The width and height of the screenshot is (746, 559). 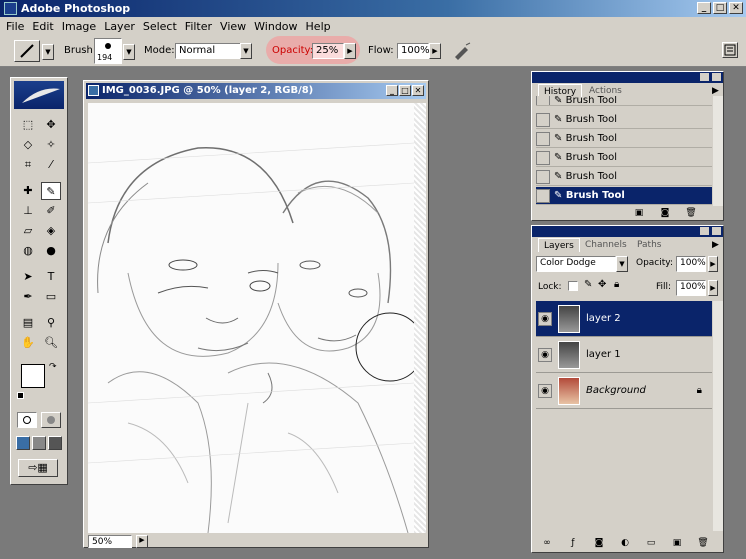 What do you see at coordinates (208, 51) in the screenshot?
I see `mode-select: Normal` at bounding box center [208, 51].